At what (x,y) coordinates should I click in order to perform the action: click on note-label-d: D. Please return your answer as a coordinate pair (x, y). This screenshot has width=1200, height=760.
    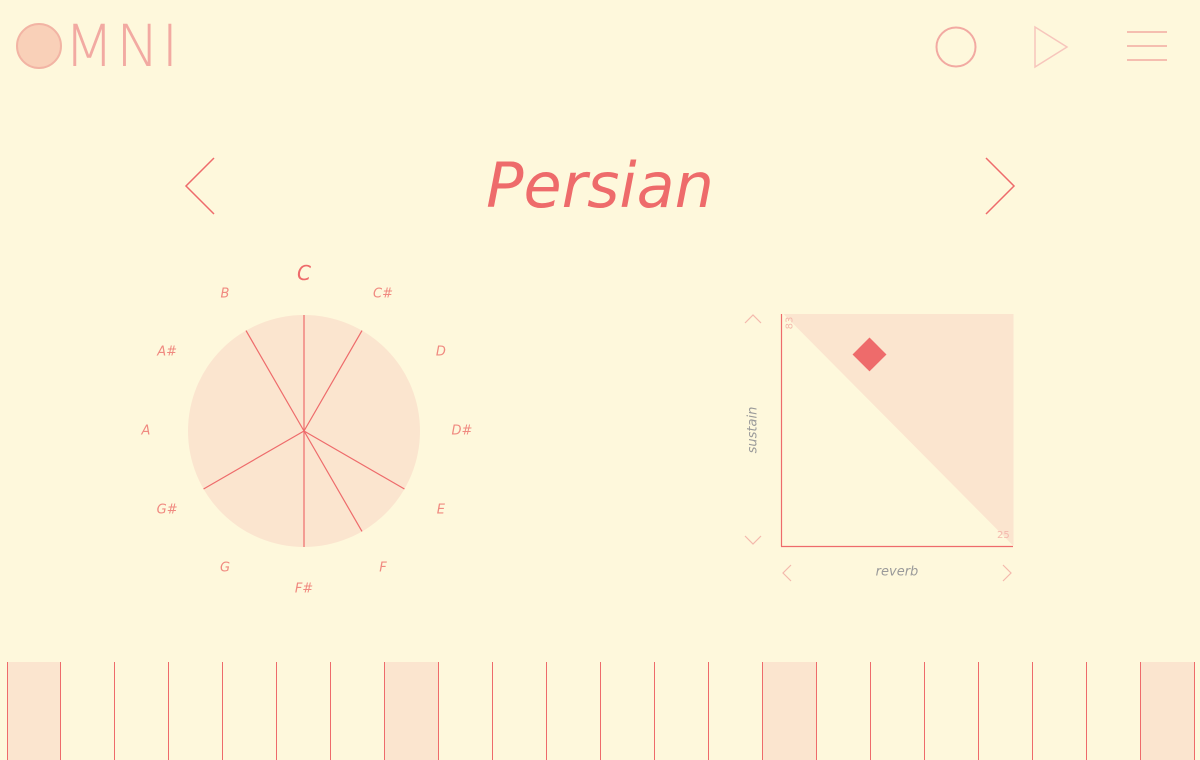
    Looking at the image, I should click on (441, 352).